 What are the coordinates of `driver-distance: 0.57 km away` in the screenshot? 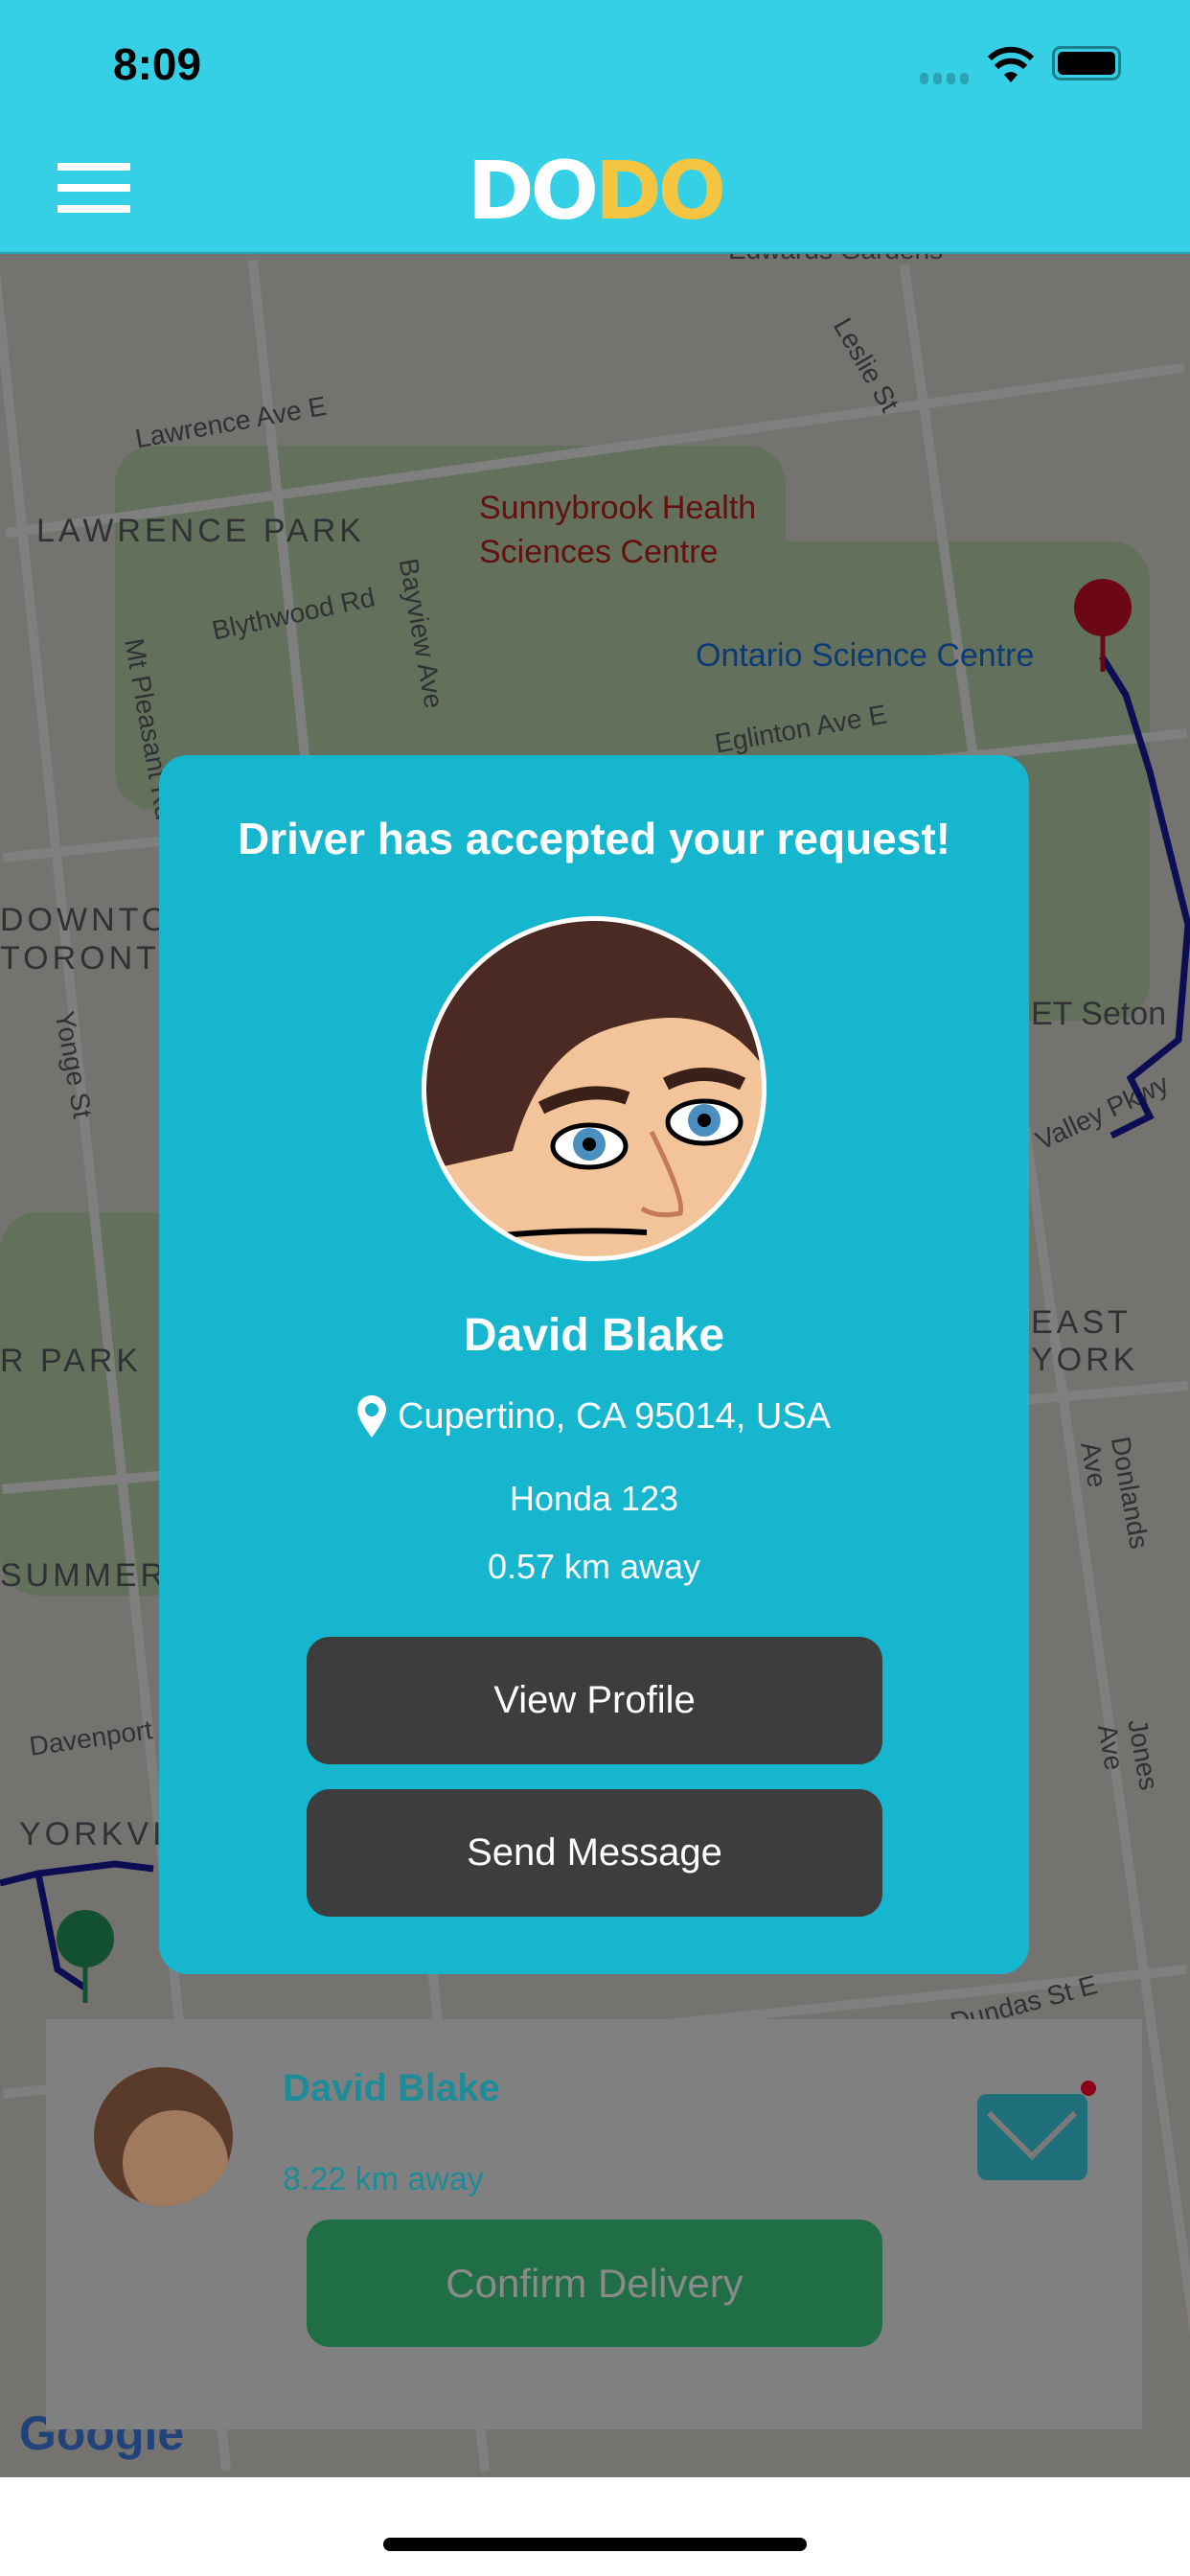 It's located at (594, 1566).